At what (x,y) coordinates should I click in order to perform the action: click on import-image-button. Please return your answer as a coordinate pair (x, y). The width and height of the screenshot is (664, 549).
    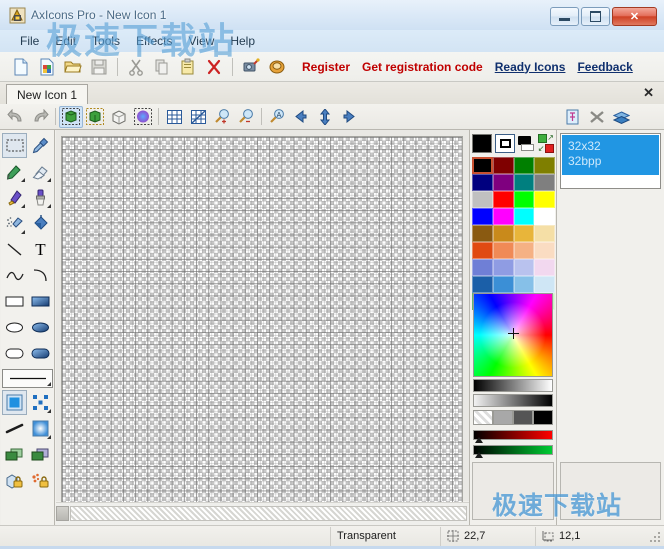
    Looking at the image, I should click on (71, 116).